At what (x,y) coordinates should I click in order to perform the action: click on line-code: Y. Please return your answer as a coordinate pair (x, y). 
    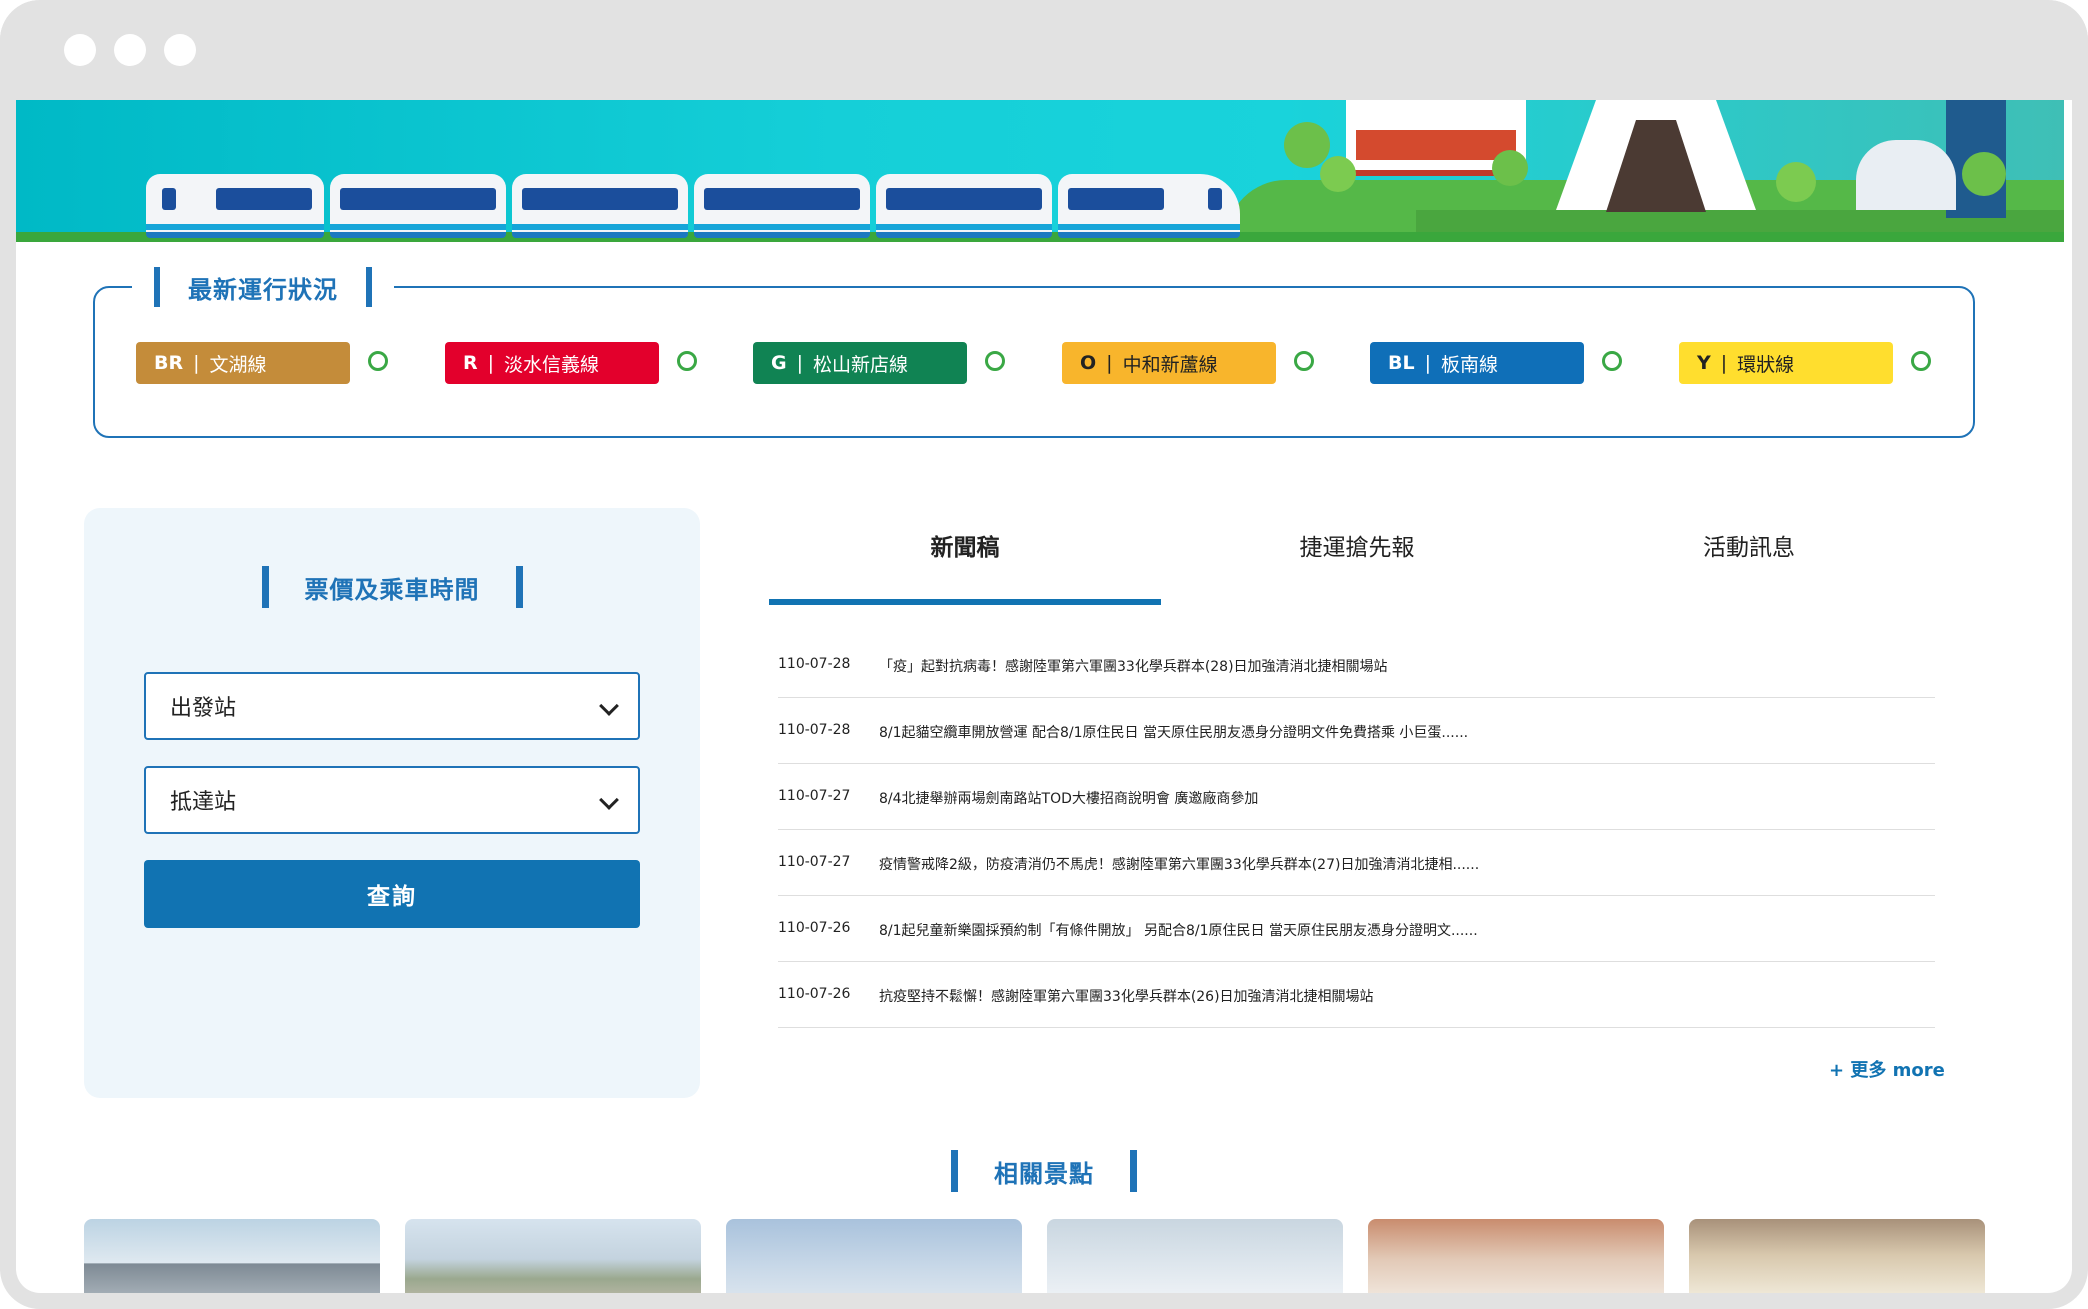
    Looking at the image, I should click on (1704, 363).